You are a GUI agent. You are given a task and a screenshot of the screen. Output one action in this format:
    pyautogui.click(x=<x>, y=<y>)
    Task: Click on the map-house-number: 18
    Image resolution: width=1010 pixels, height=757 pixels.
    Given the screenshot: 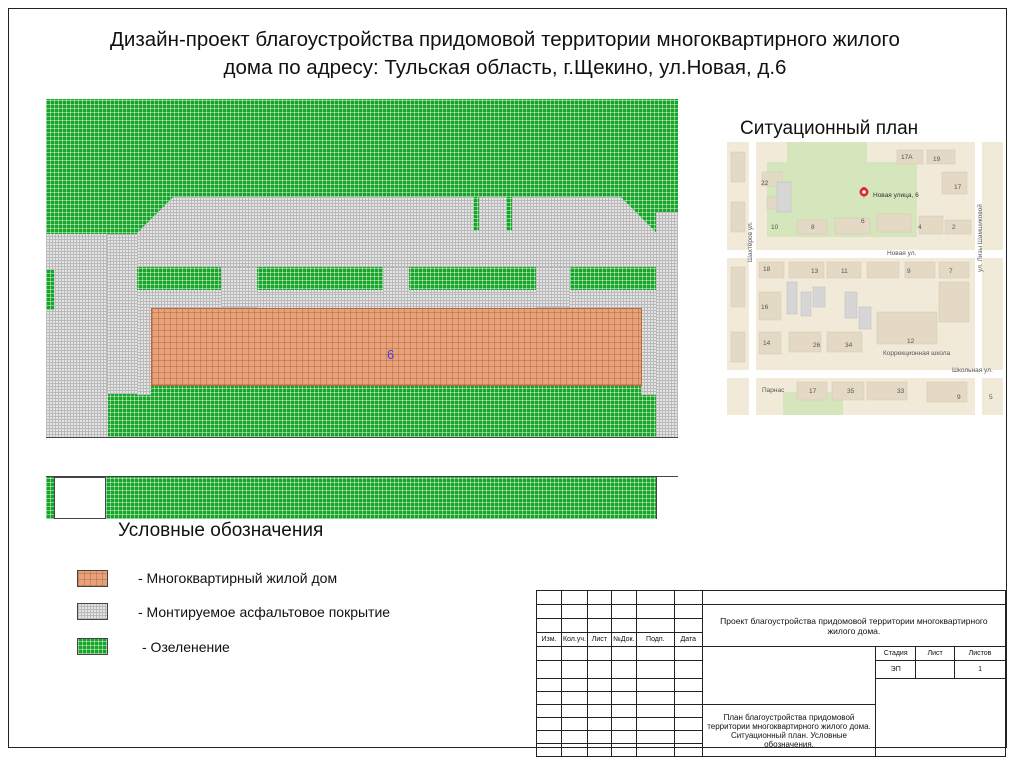 What is the action you would take?
    pyautogui.click(x=767, y=269)
    